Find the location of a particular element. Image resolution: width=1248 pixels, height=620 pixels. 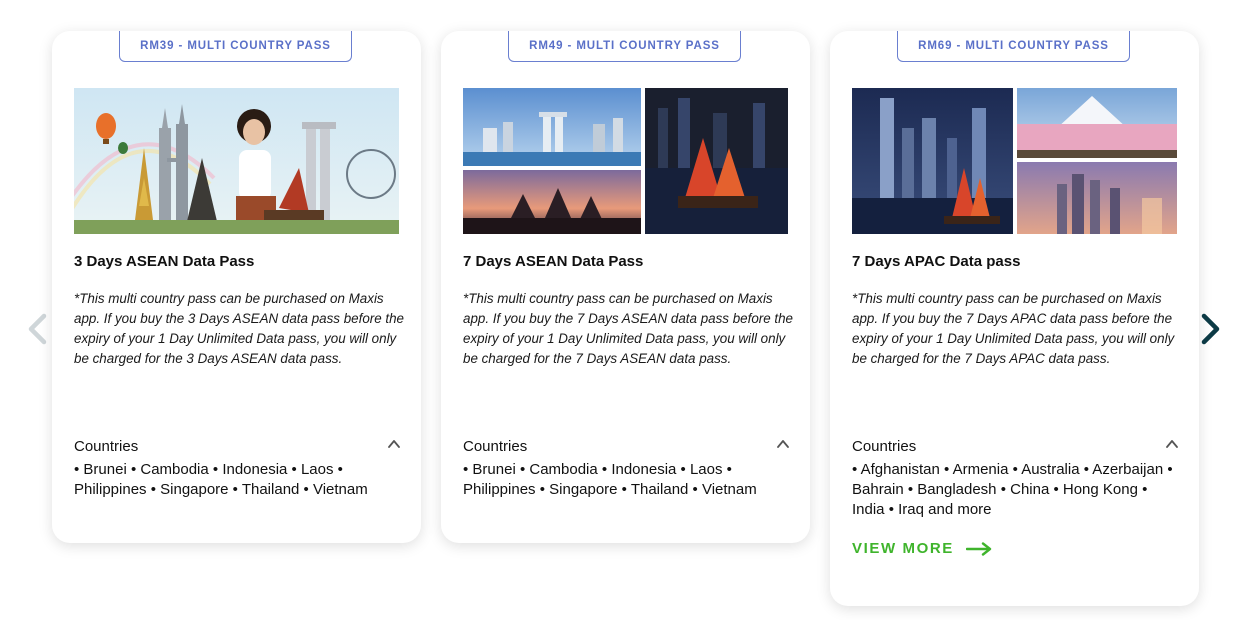

chevron-right-icon is located at coordinates (1210, 329).